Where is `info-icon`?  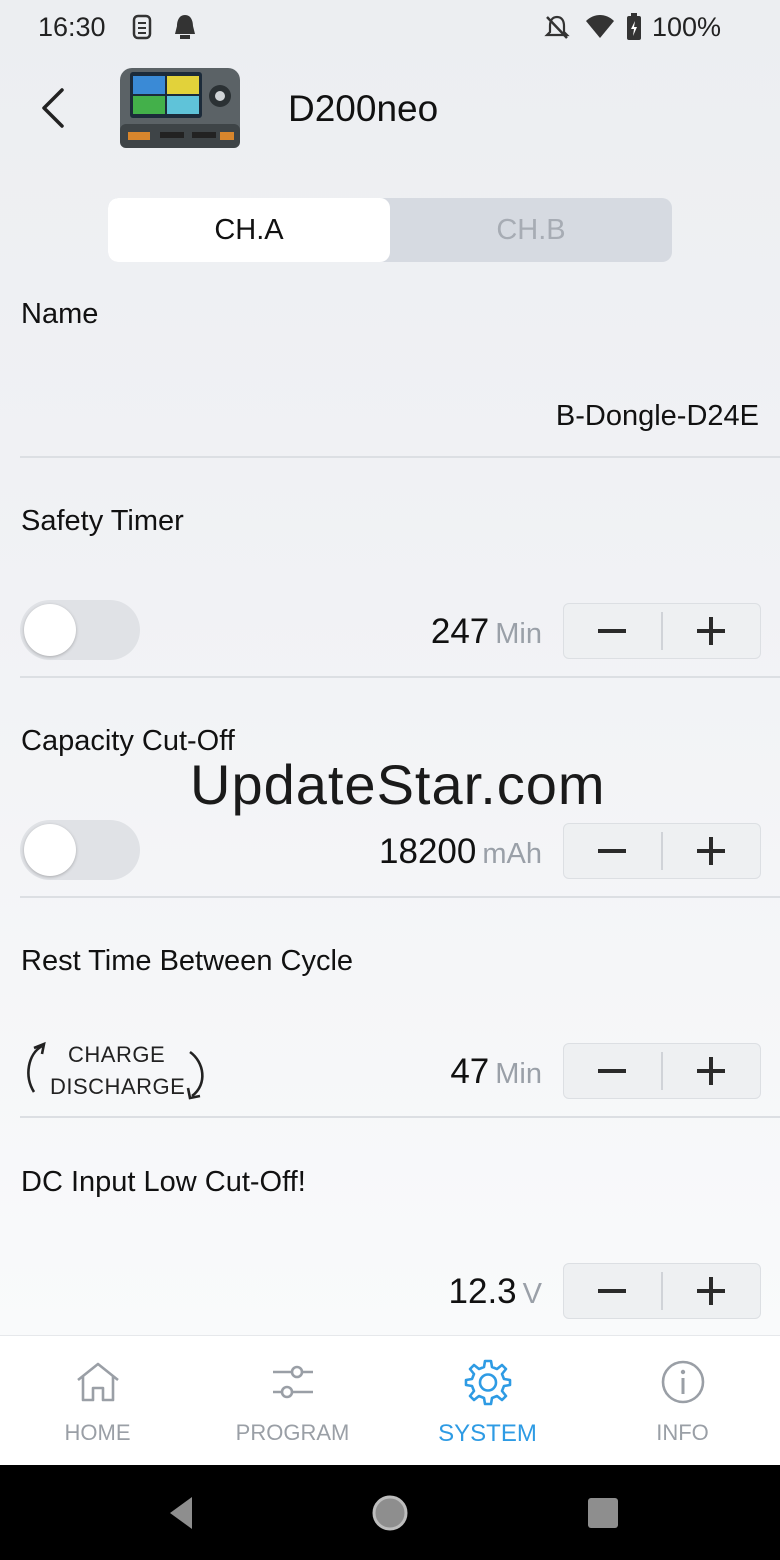
info-icon is located at coordinates (683, 1382).